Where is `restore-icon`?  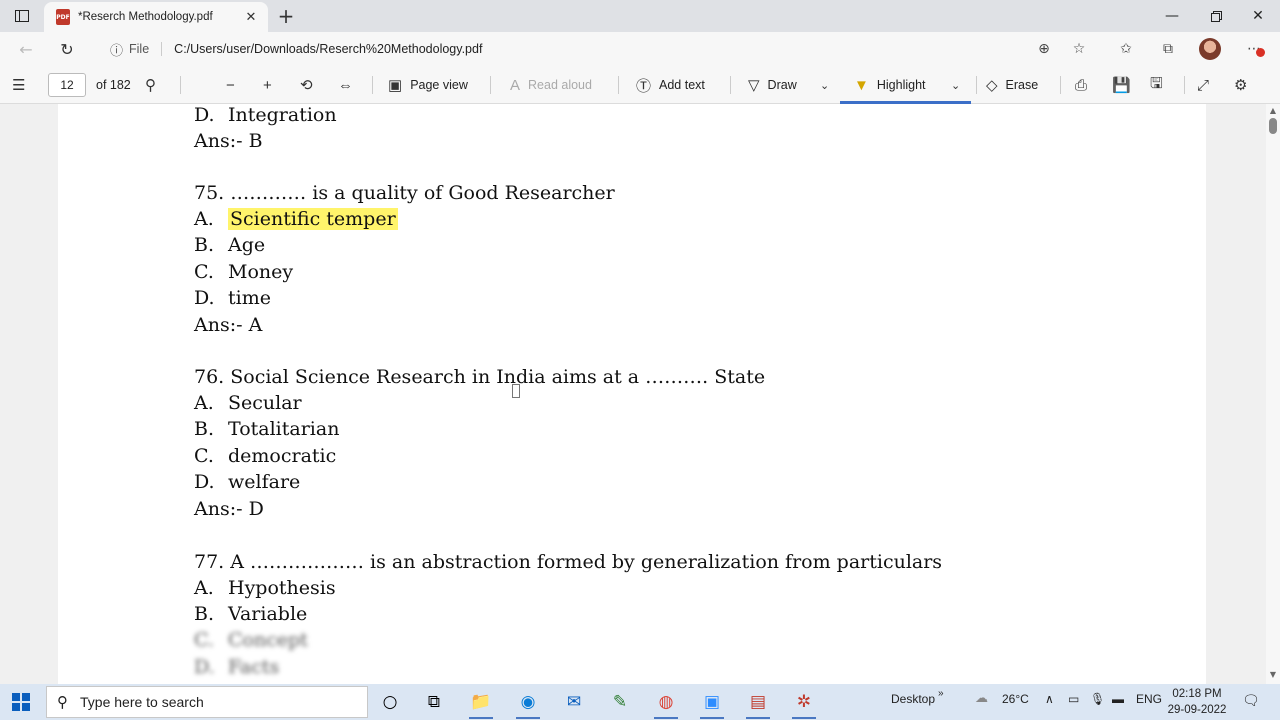 restore-icon is located at coordinates (1216, 16).